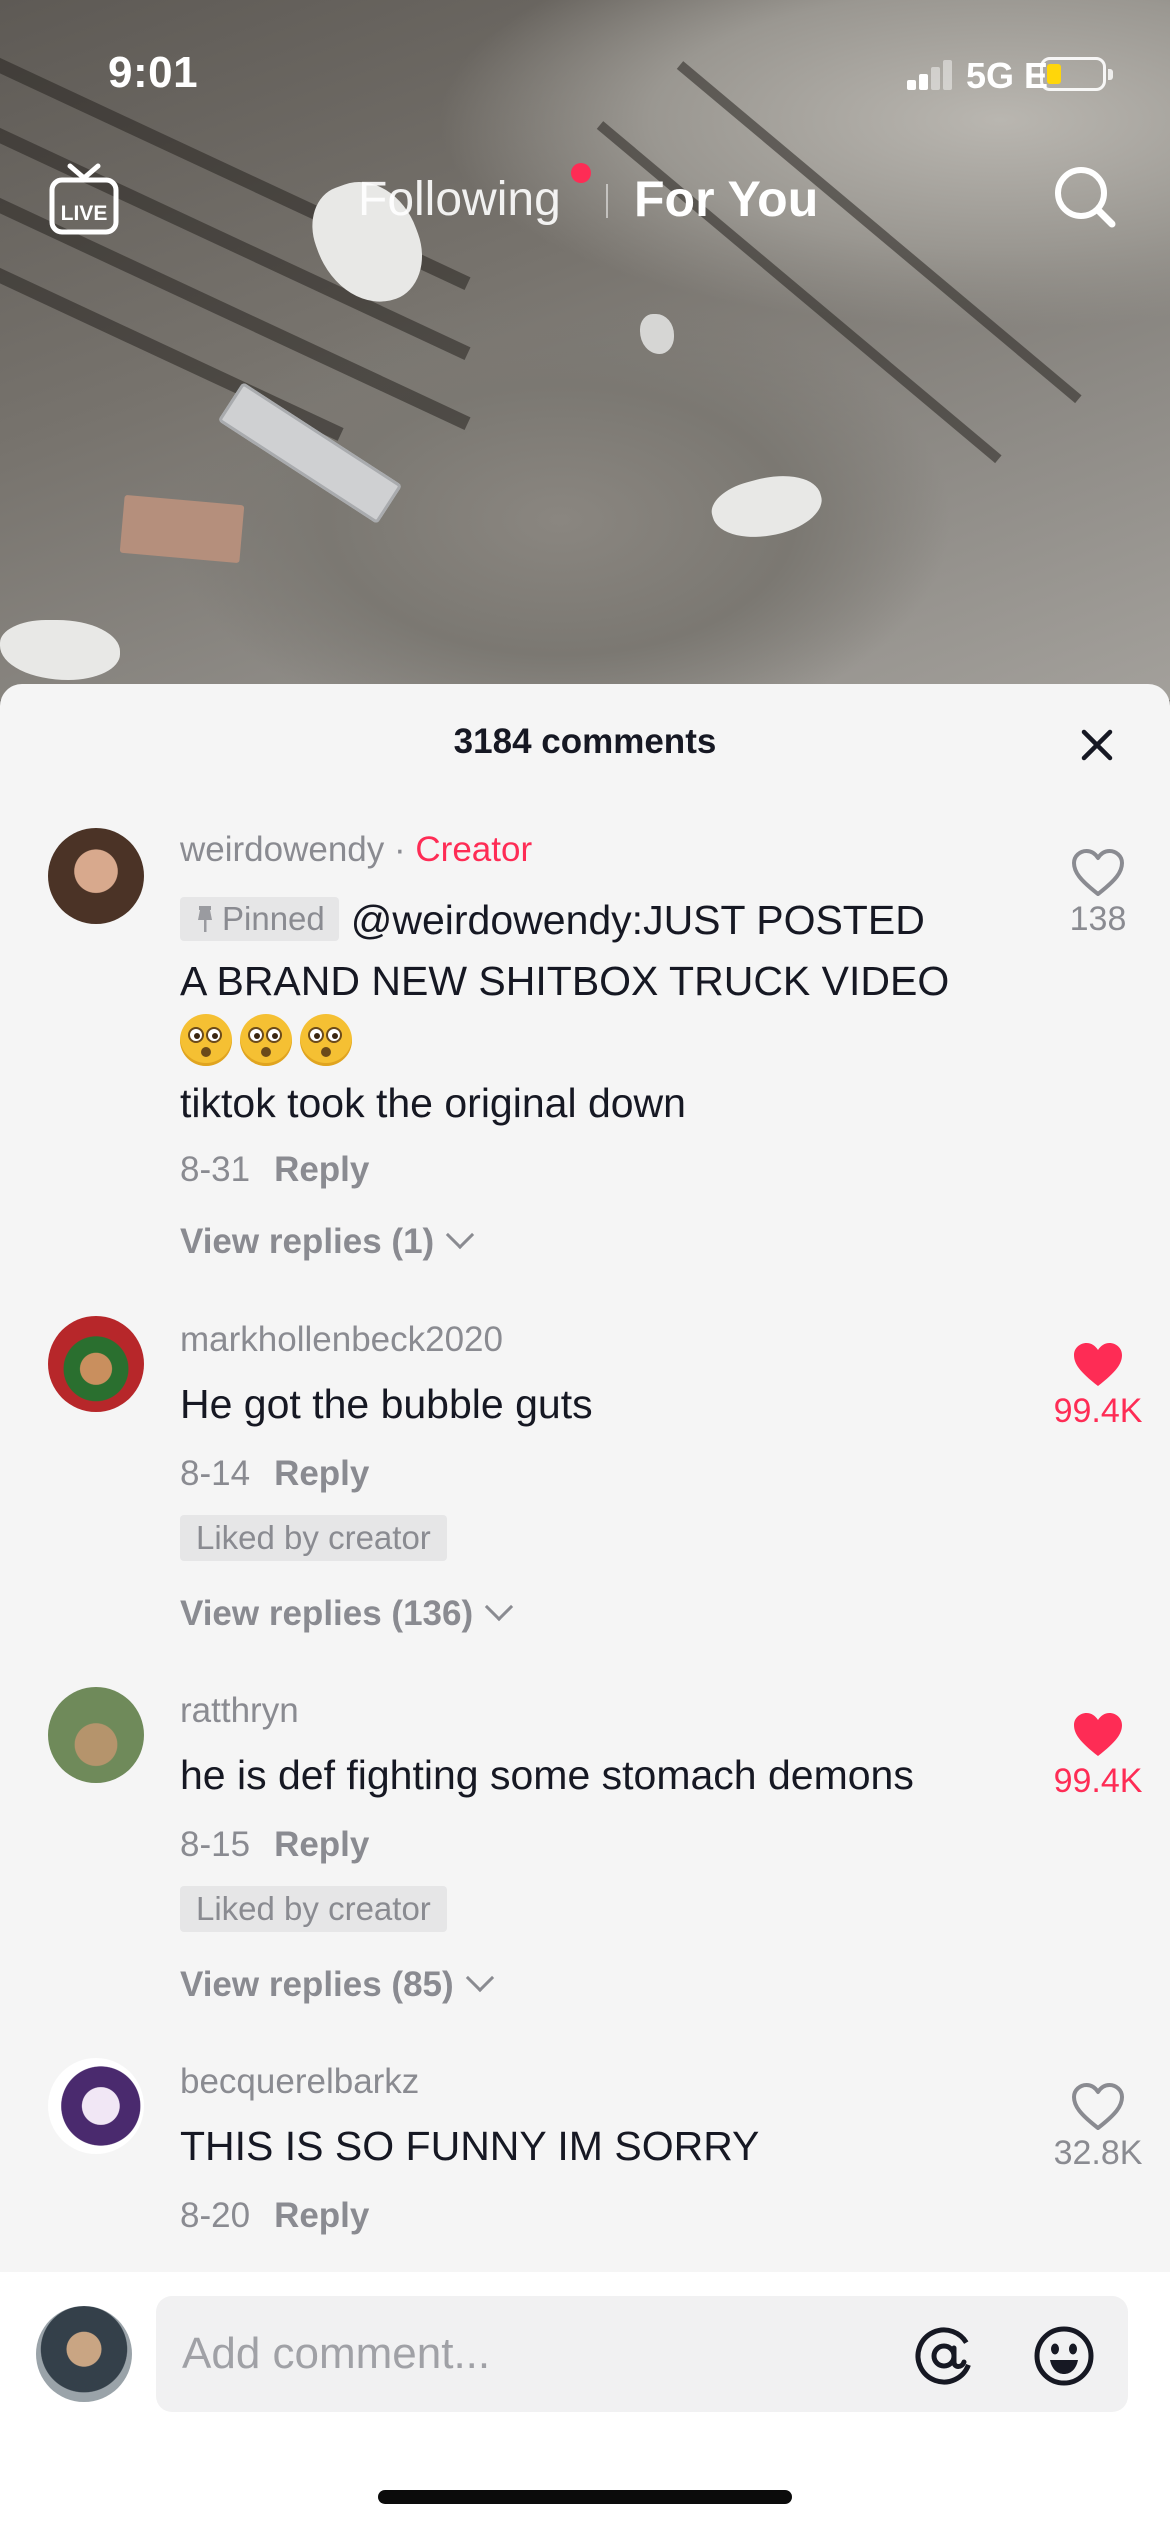 Image resolution: width=1170 pixels, height=2532 pixels. I want to click on close-icon, so click(1097, 745).